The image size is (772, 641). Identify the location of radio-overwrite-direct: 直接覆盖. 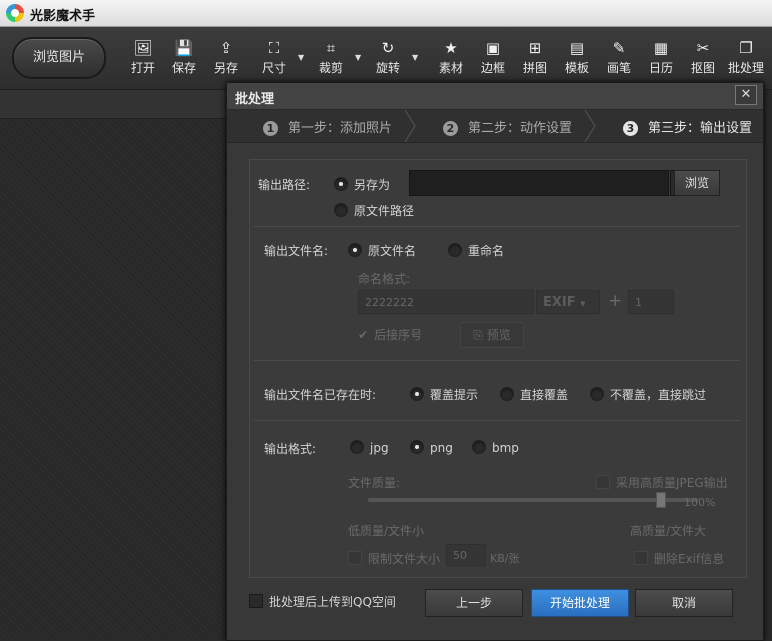
(534, 394).